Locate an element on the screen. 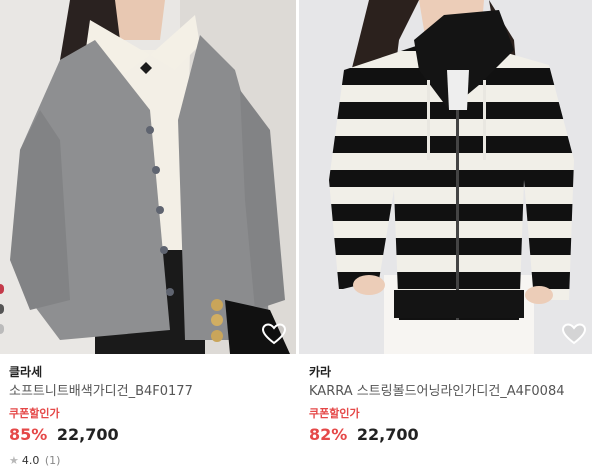 The height and width of the screenshot is (472, 592). product-name: 소프트니트배색가디건_B4F0177 is located at coordinates (150, 392).